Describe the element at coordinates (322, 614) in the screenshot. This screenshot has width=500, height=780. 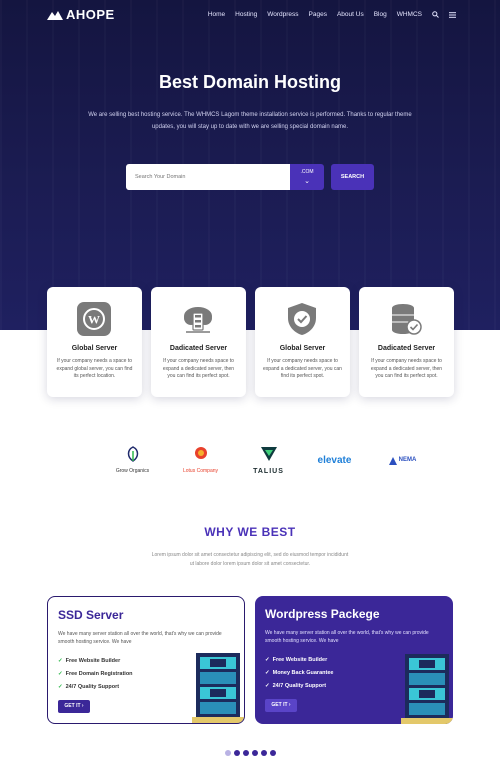
I see `feature-title: Wordpress Packege` at that location.